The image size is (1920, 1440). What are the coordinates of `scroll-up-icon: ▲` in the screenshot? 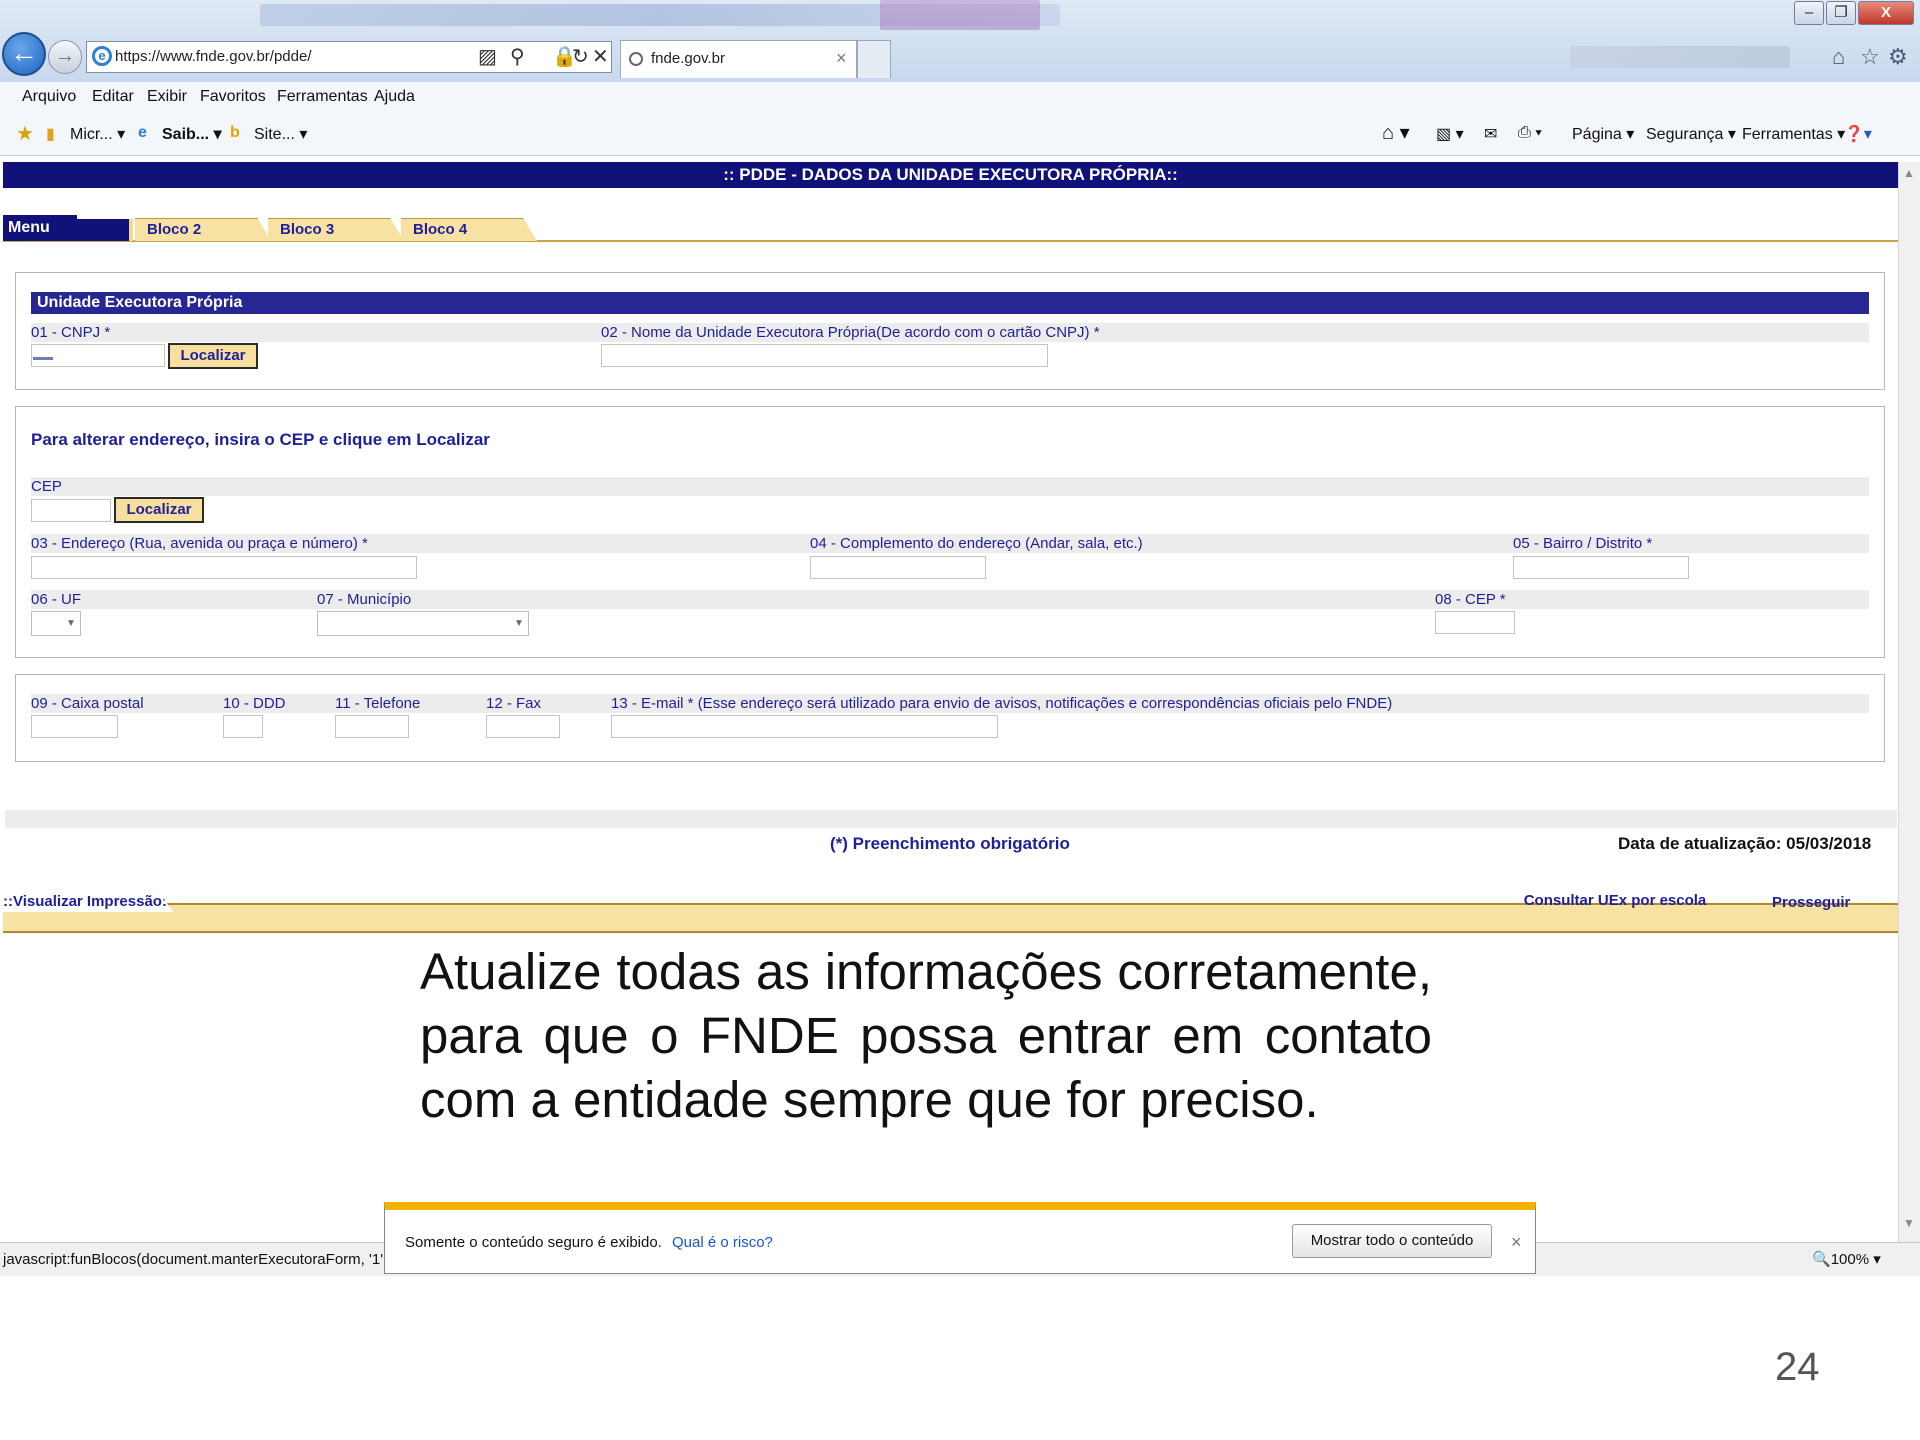 It's located at (1909, 173).